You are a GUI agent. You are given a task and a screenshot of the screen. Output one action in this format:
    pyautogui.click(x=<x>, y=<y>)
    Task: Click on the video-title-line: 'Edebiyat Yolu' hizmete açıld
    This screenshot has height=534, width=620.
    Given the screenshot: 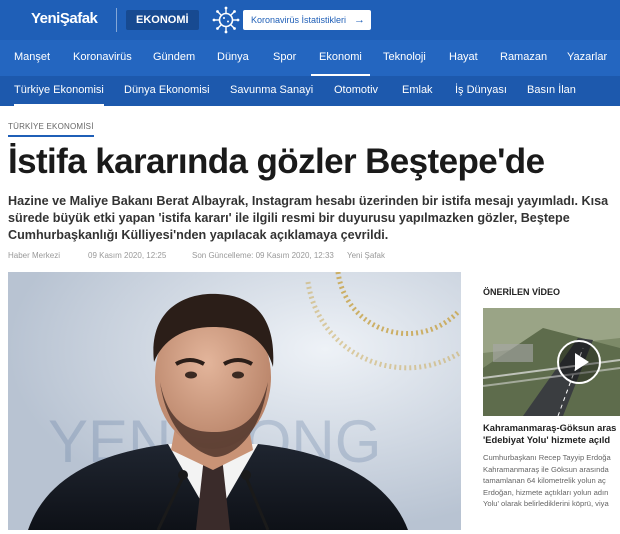 What is the action you would take?
    pyautogui.click(x=547, y=439)
    